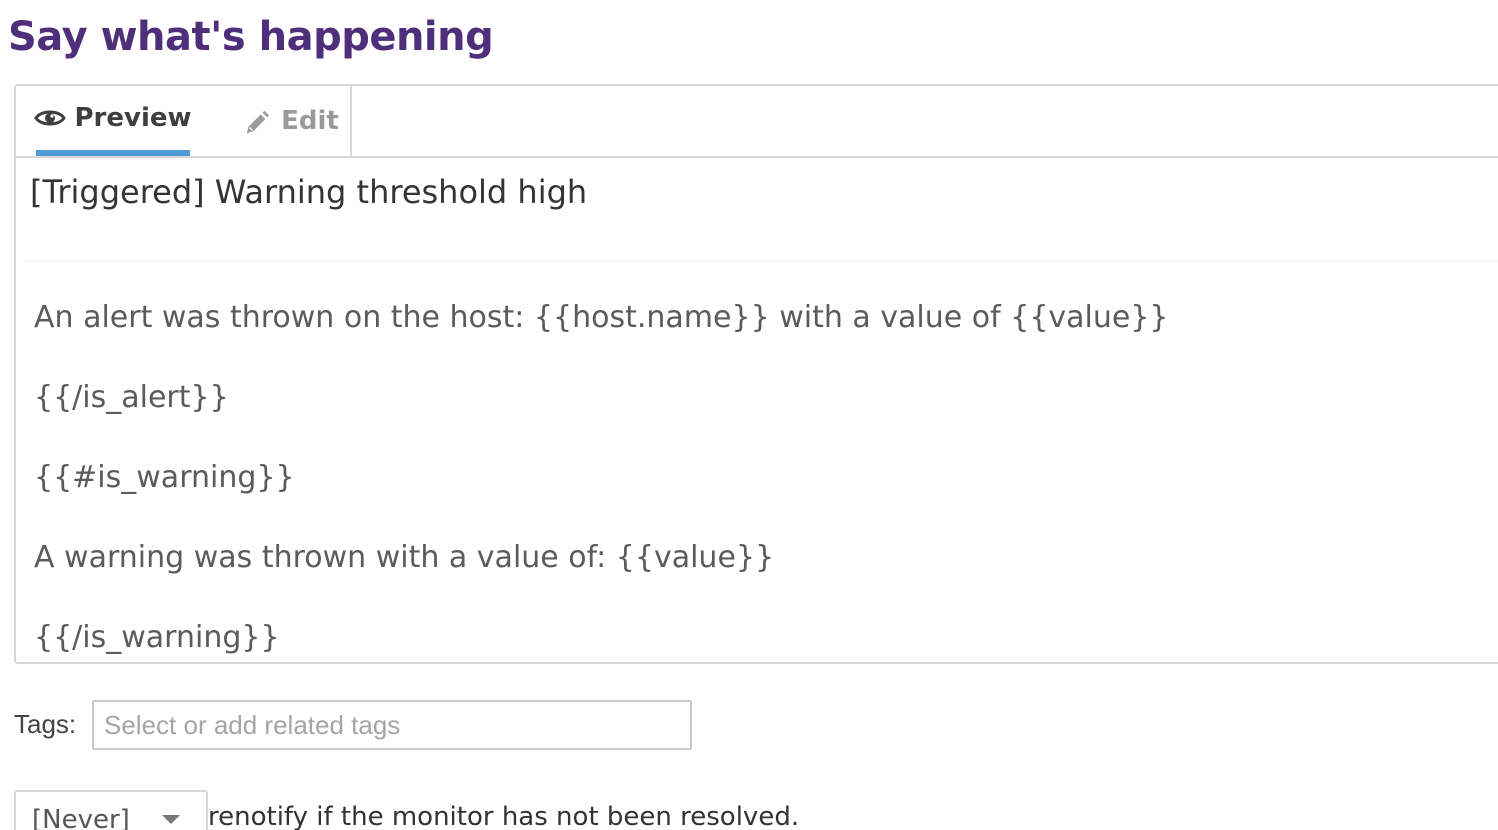 This screenshot has height=830, width=1498. I want to click on message-line-close-warning: {{/is_warning}}, so click(157, 637).